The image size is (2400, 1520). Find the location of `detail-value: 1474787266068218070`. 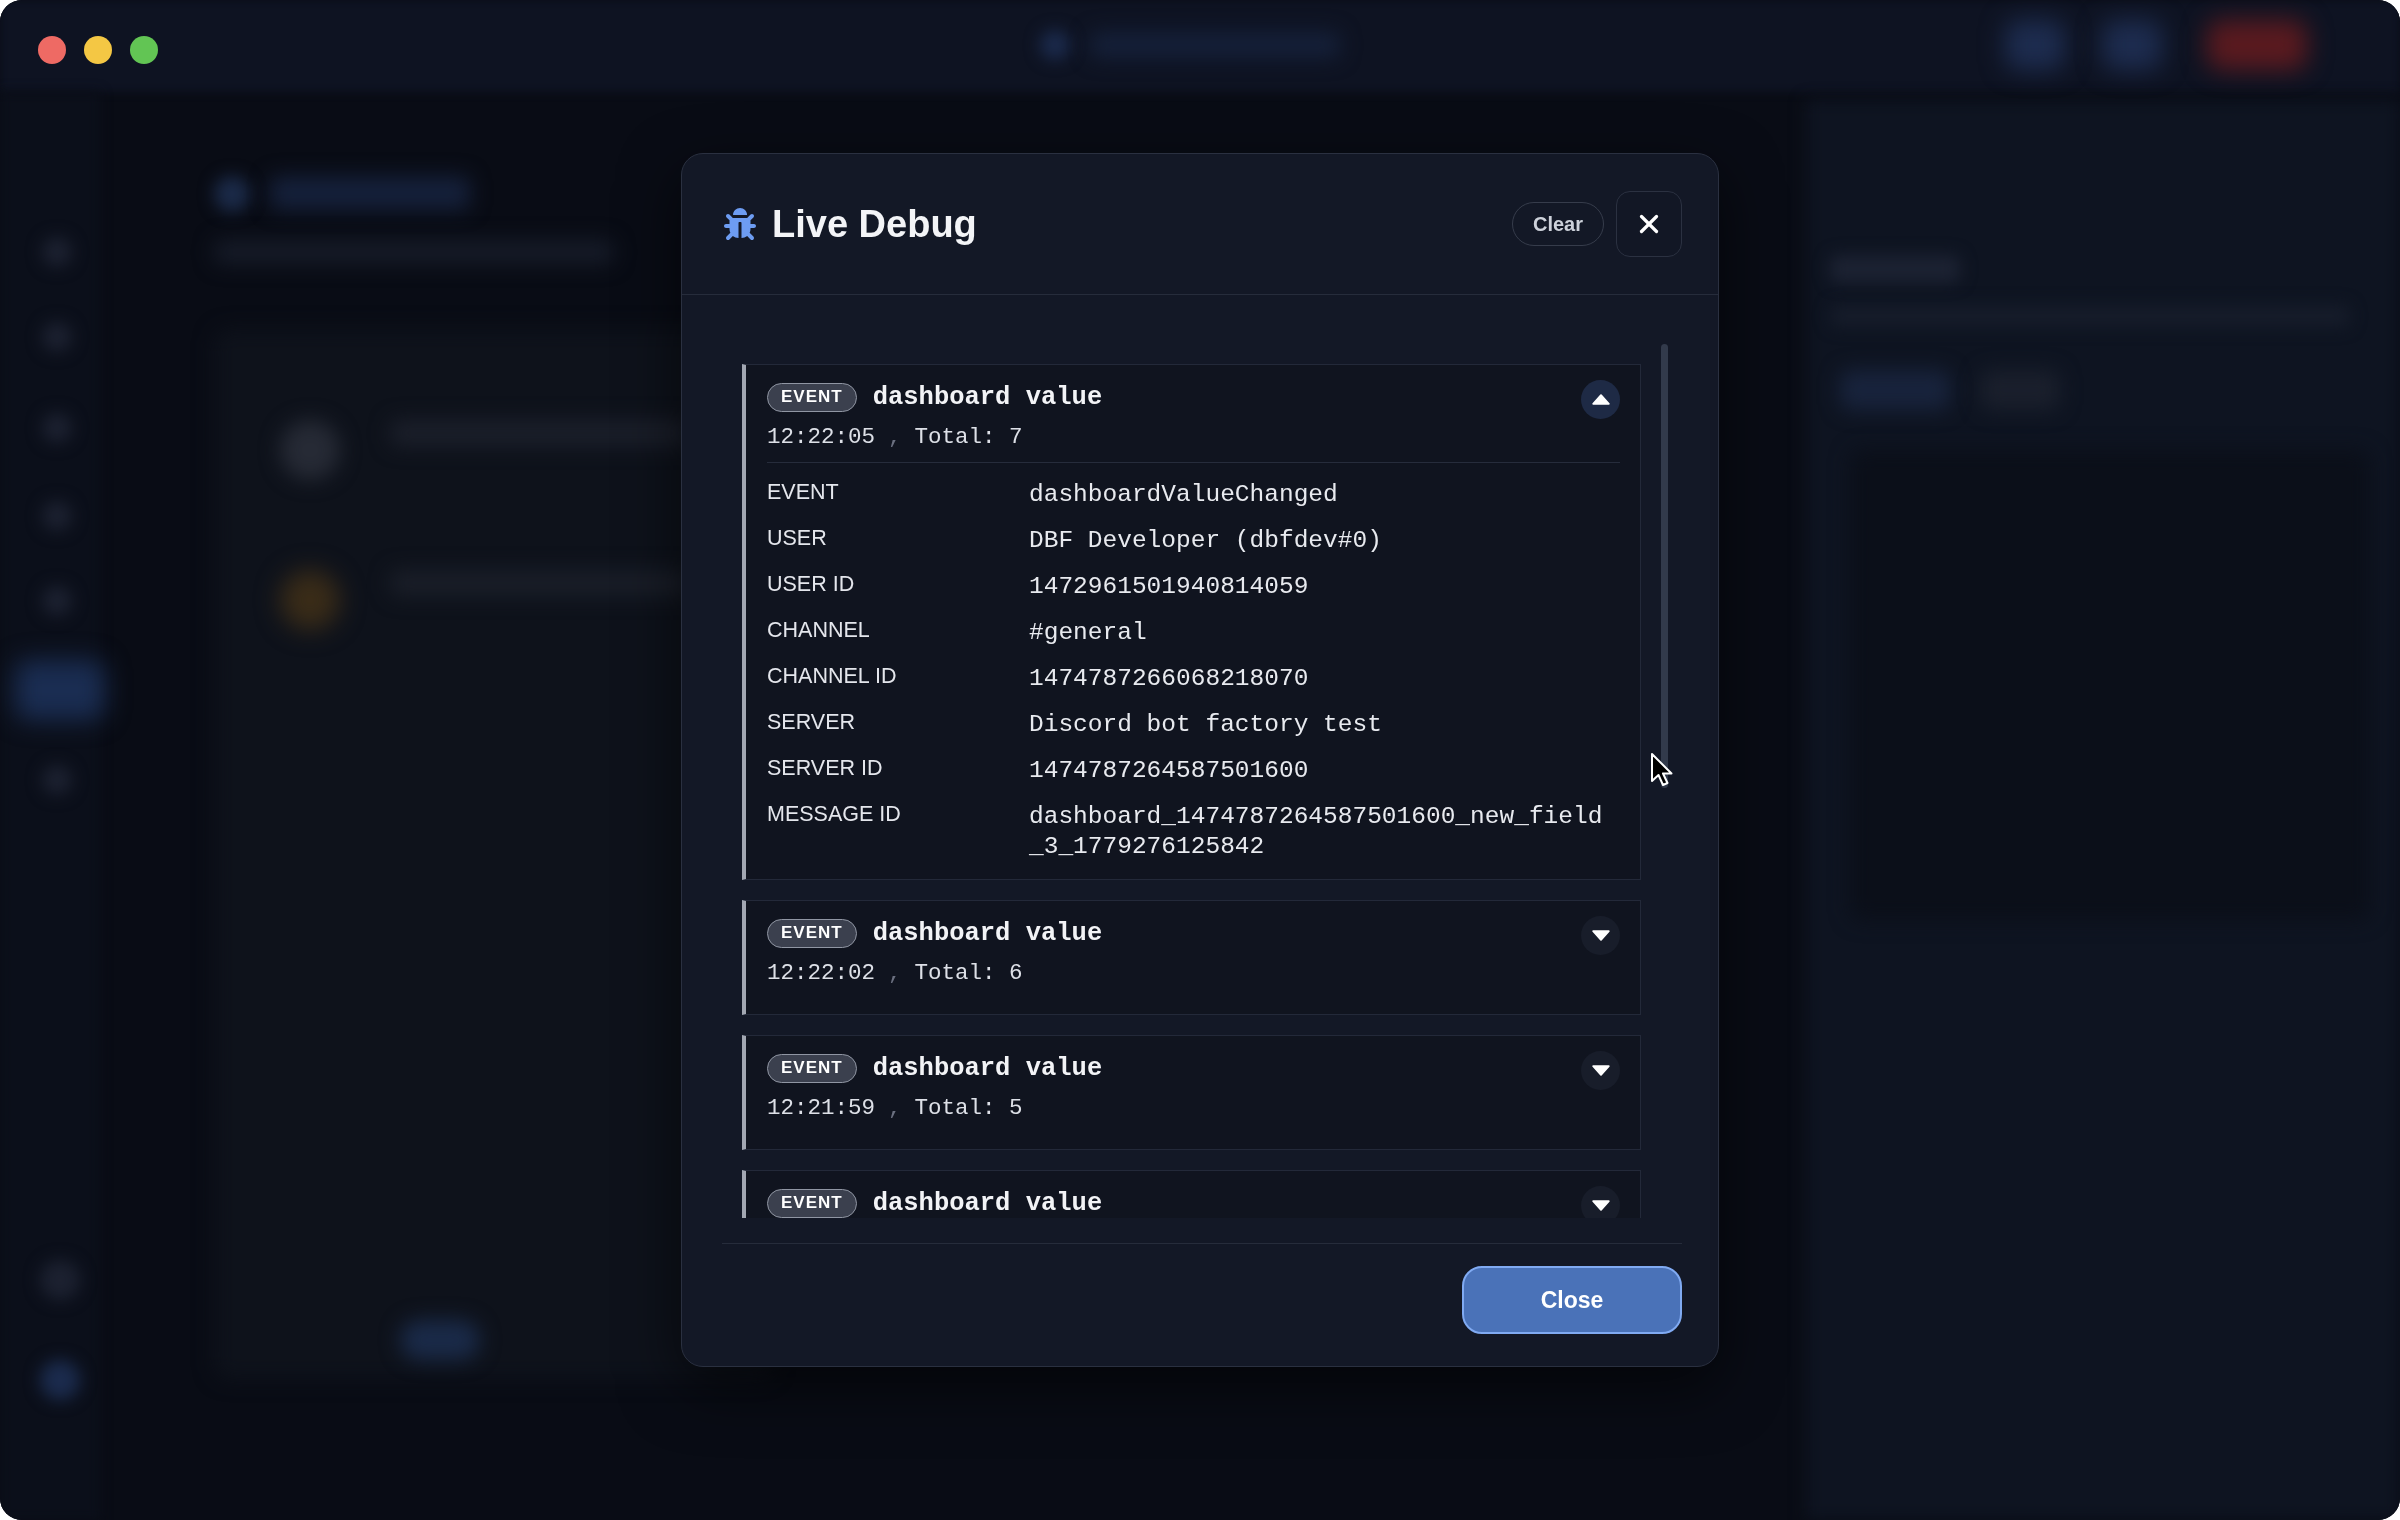

detail-value: 1474787266068218070 is located at coordinates (1169, 679).